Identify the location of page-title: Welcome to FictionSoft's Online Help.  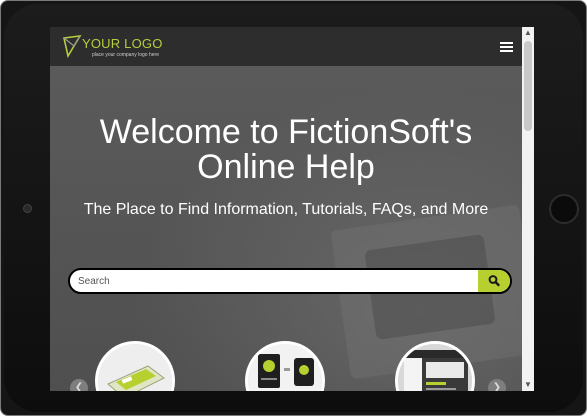
(286, 149).